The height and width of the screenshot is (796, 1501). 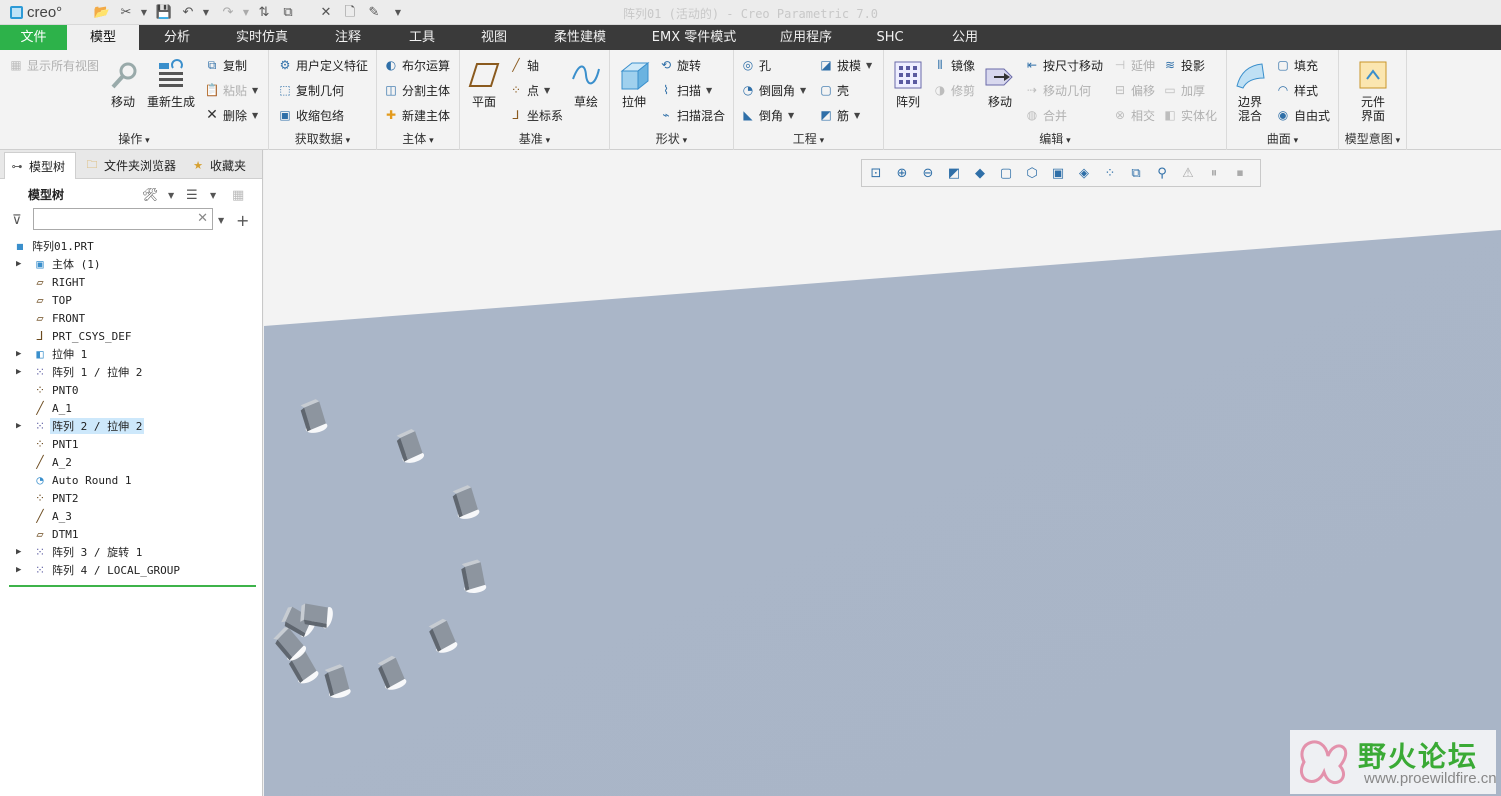 I want to click on group-label-shapes: 形状, so click(x=671, y=138).